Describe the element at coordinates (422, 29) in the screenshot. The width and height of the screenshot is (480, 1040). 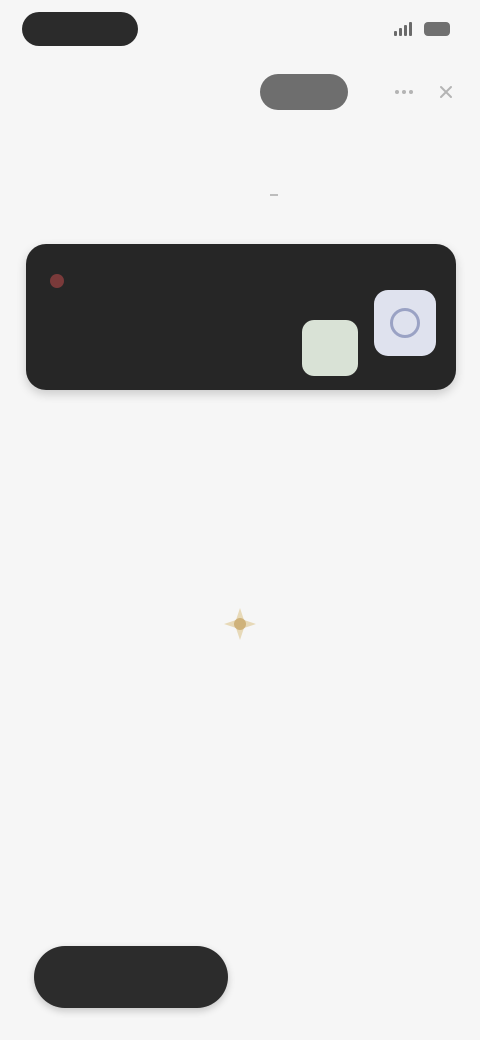
I see `status-indicators` at that location.